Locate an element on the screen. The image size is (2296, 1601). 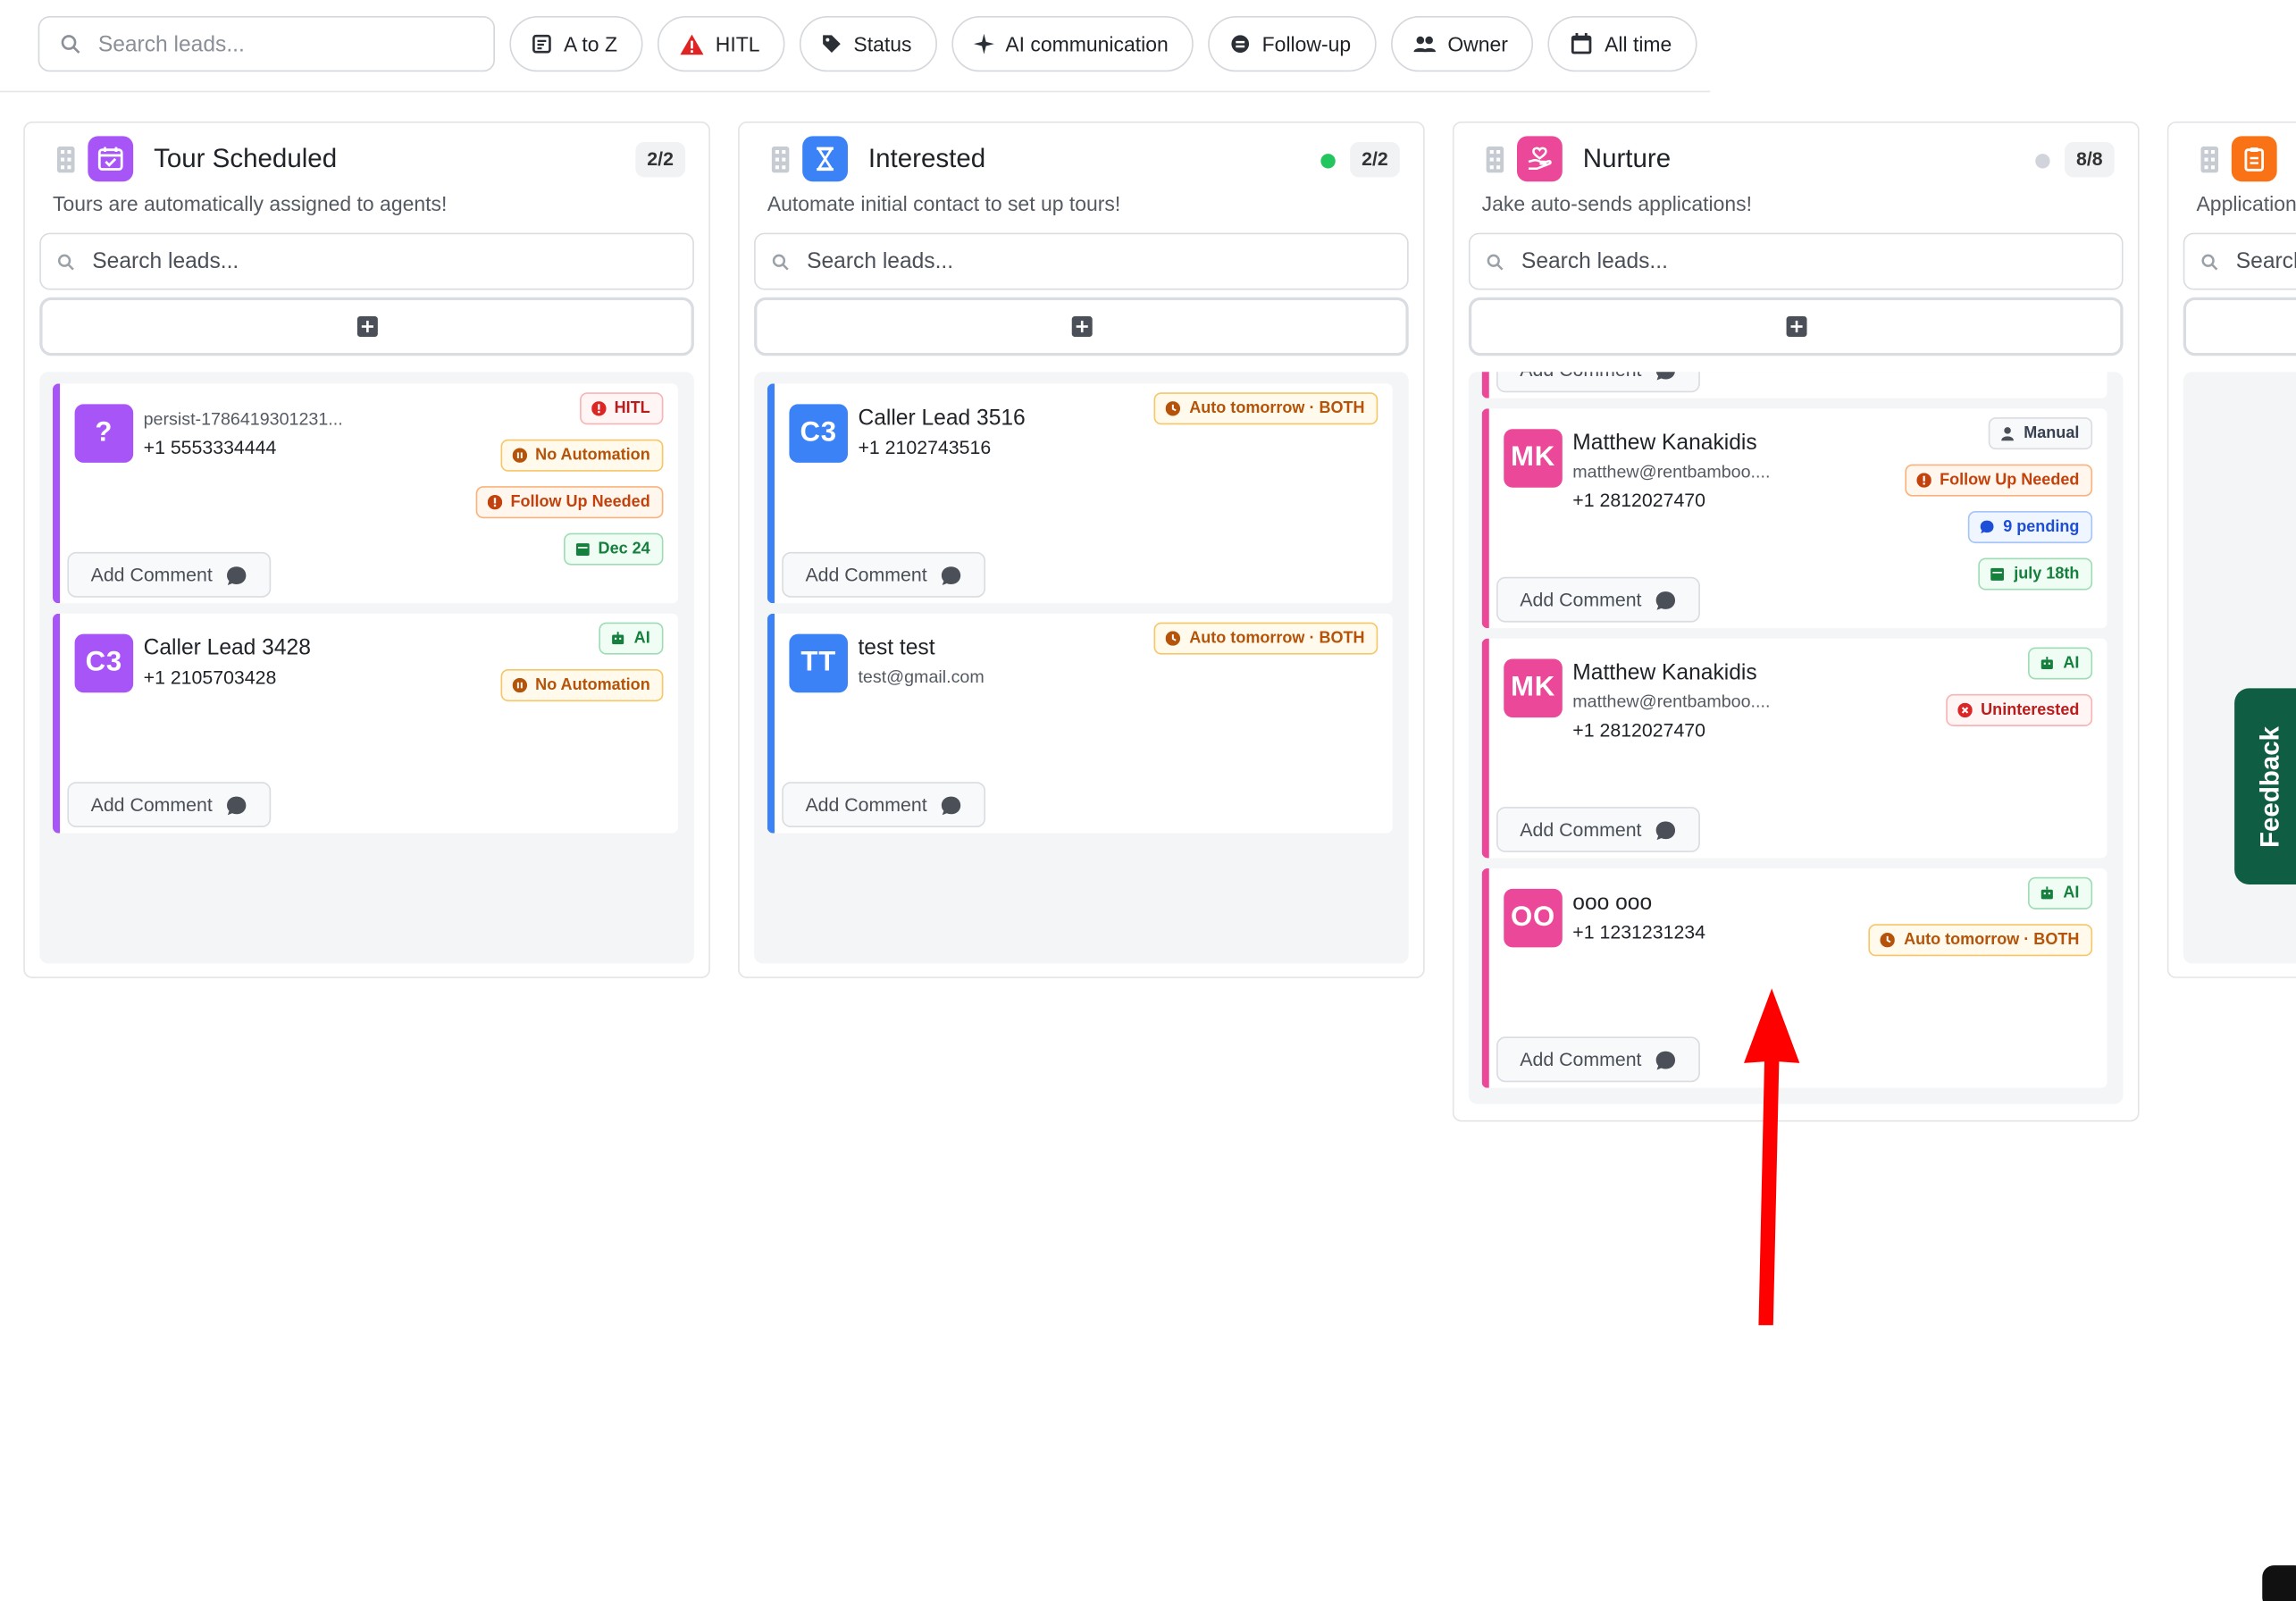
calendar-icon is located at coordinates (1998, 574).